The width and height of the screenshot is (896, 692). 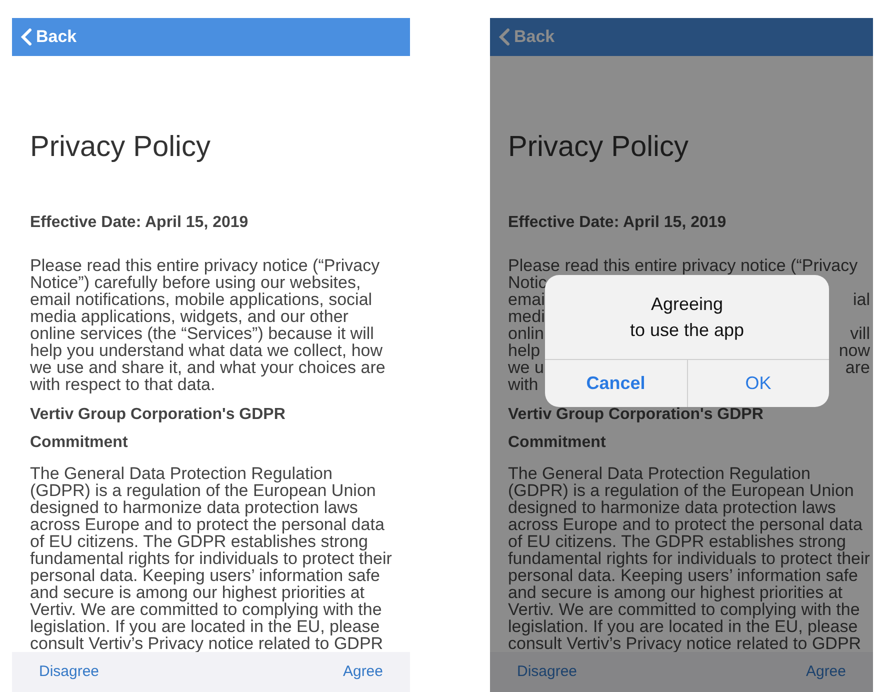 What do you see at coordinates (857, 367) in the screenshot?
I see `intro-fragment: are` at bounding box center [857, 367].